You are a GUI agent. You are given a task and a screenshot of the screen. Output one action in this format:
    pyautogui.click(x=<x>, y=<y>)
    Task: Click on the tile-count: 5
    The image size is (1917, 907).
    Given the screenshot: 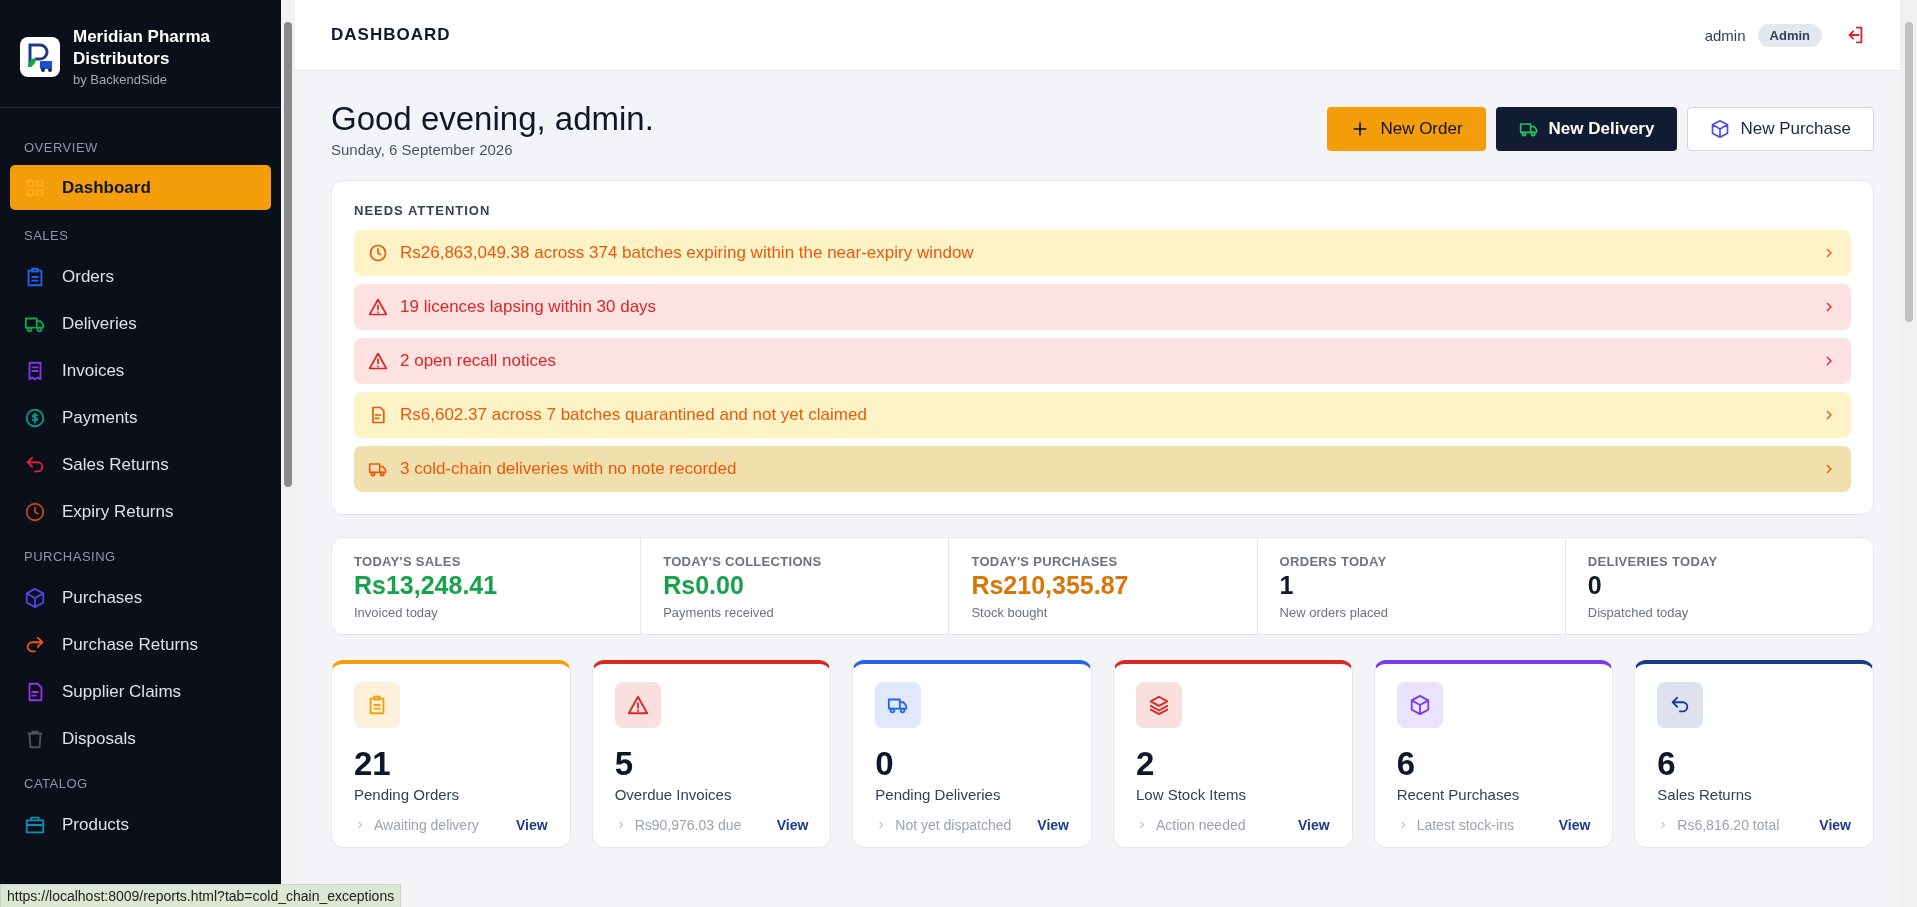 What is the action you would take?
    pyautogui.click(x=624, y=763)
    